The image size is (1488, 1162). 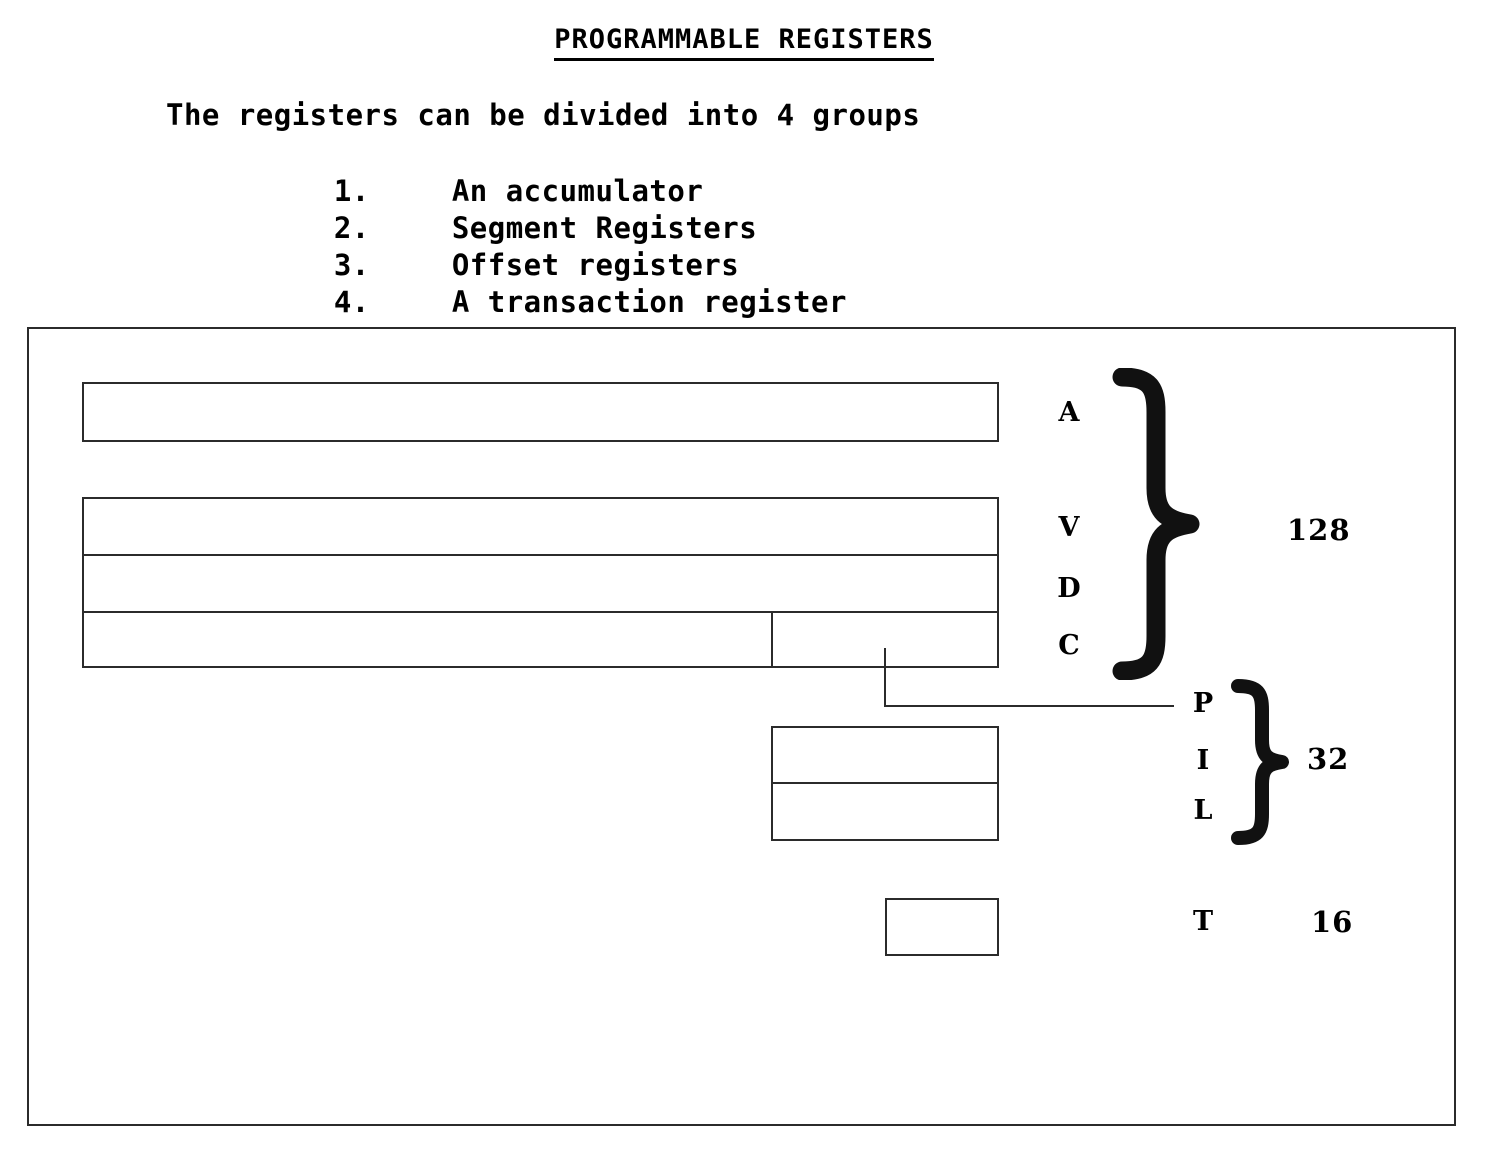 I want to click on register-cell-d, so click(x=540, y=584).